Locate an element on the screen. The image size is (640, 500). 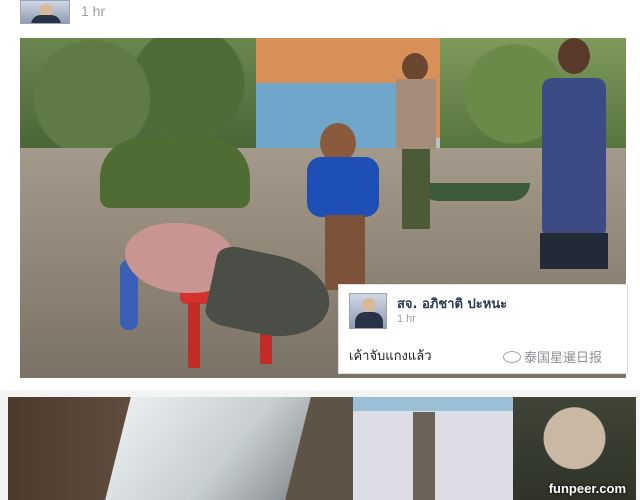
commenter-name: สจ. อภิชาติ ปะหนะ is located at coordinates (452, 303).